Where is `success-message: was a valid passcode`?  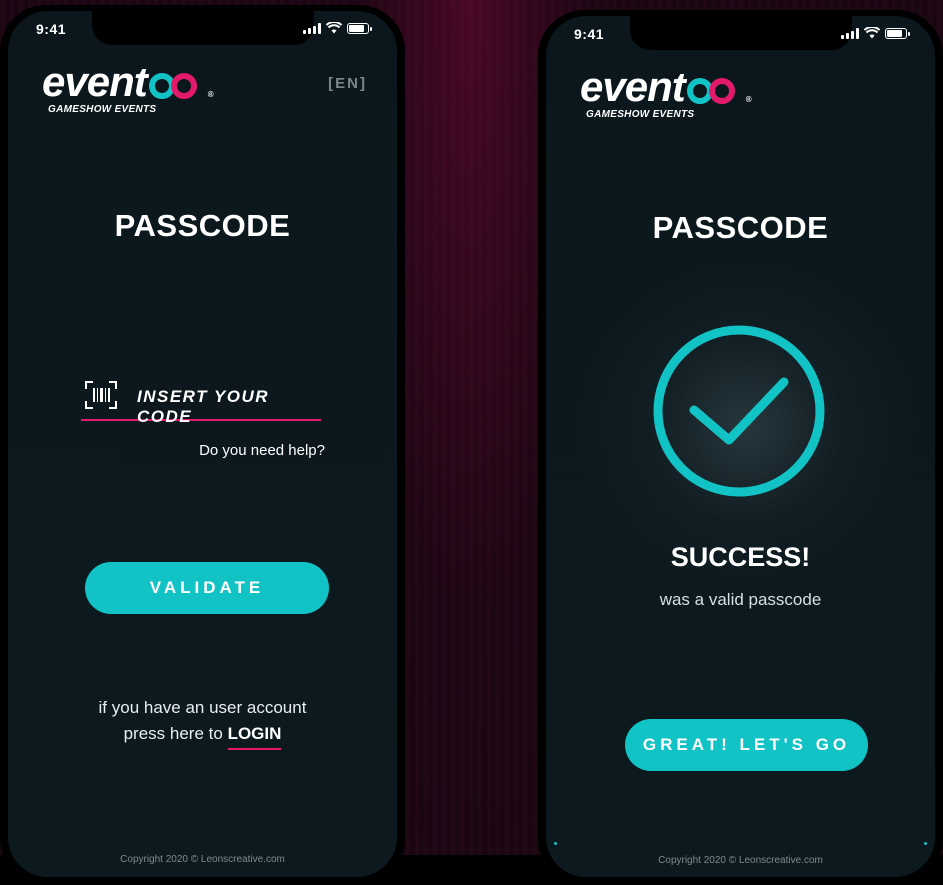
success-message: was a valid passcode is located at coordinates (740, 599).